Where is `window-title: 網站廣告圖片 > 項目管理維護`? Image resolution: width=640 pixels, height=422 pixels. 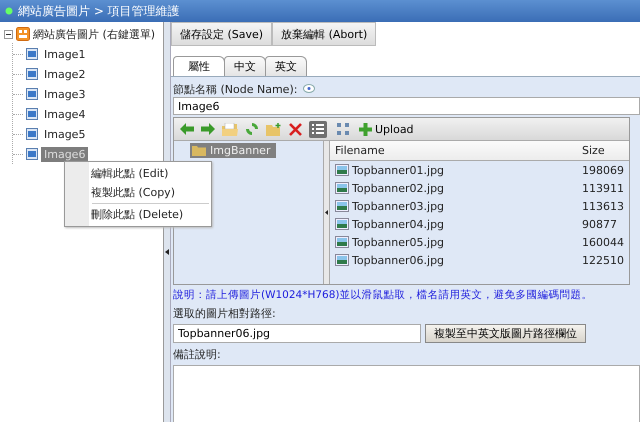
window-title: 網站廣告圖片 > 項目管理維護 is located at coordinates (99, 11).